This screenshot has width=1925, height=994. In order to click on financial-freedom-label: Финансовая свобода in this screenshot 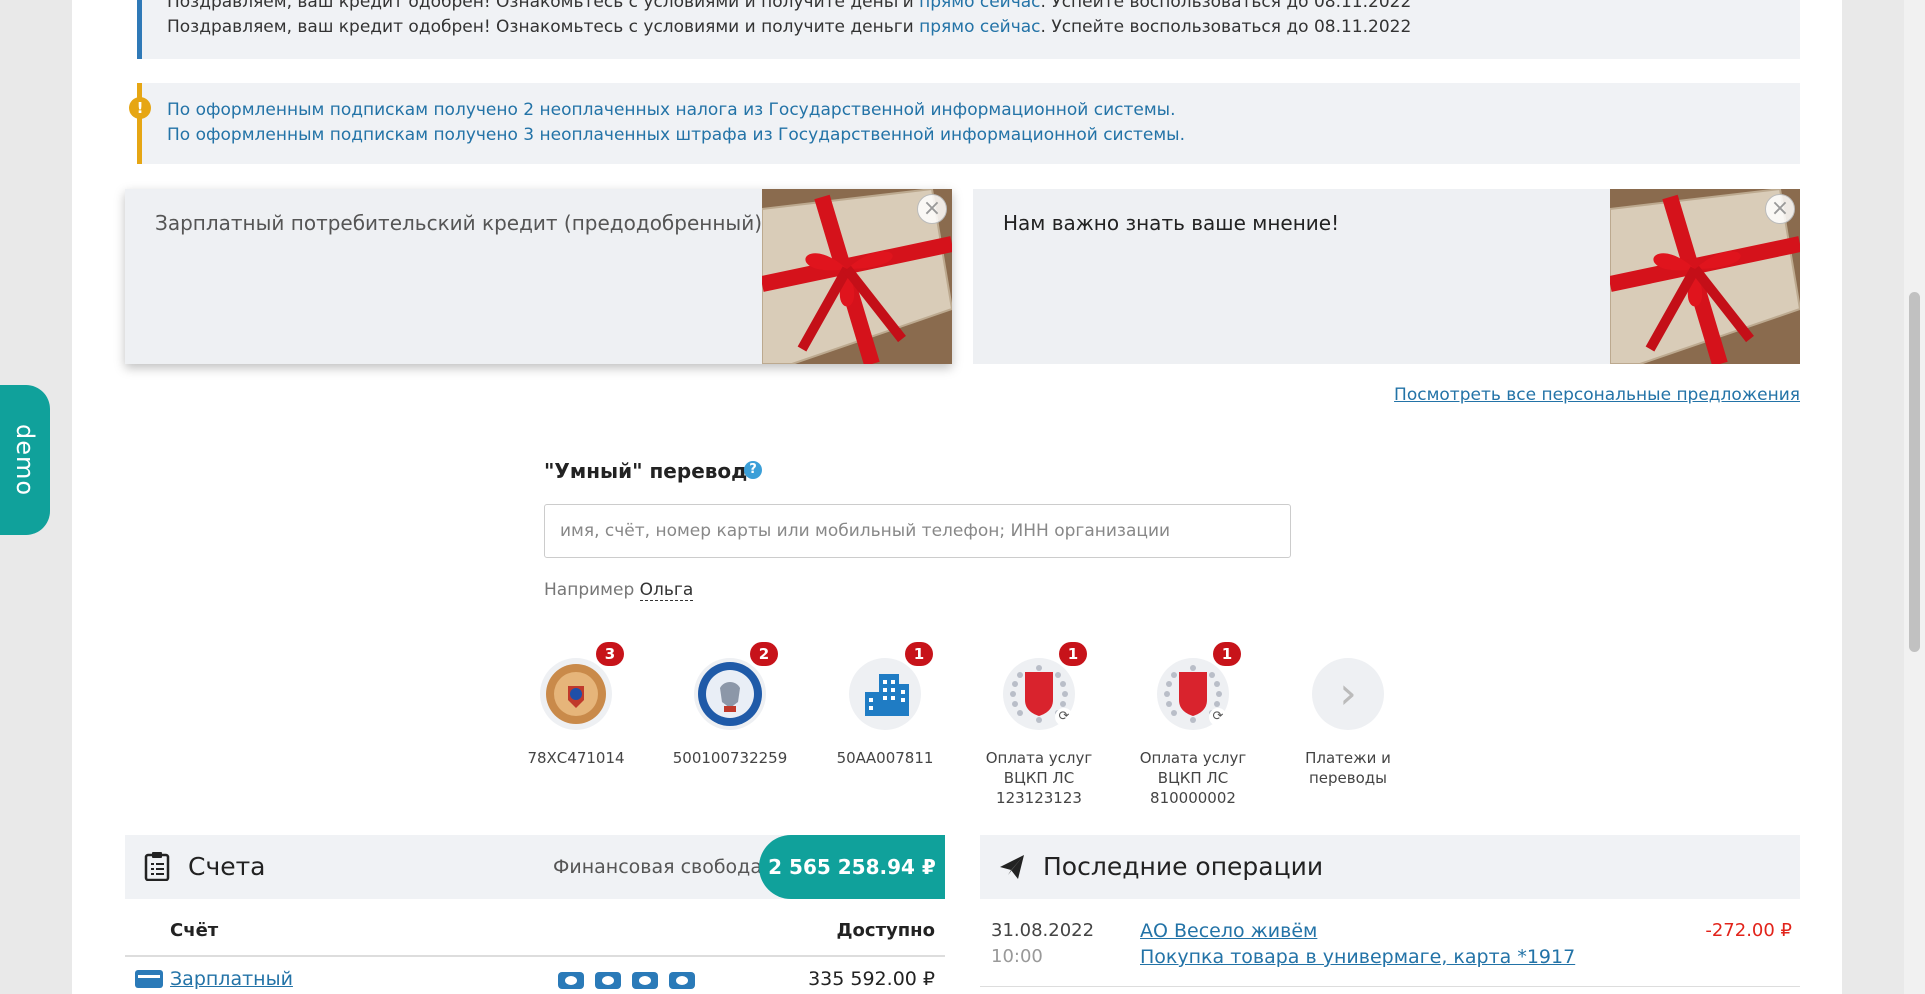, I will do `click(657, 867)`.